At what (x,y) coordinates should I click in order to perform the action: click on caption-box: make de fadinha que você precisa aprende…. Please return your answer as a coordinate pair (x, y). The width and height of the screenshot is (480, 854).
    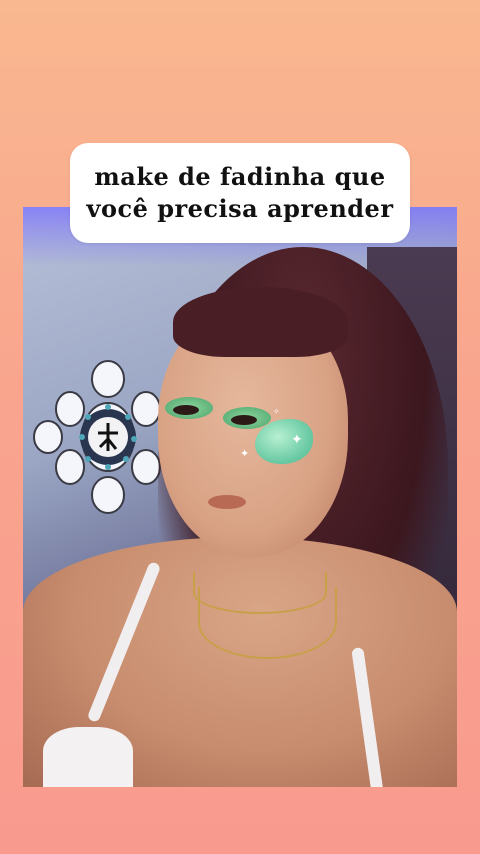
    Looking at the image, I should click on (240, 193).